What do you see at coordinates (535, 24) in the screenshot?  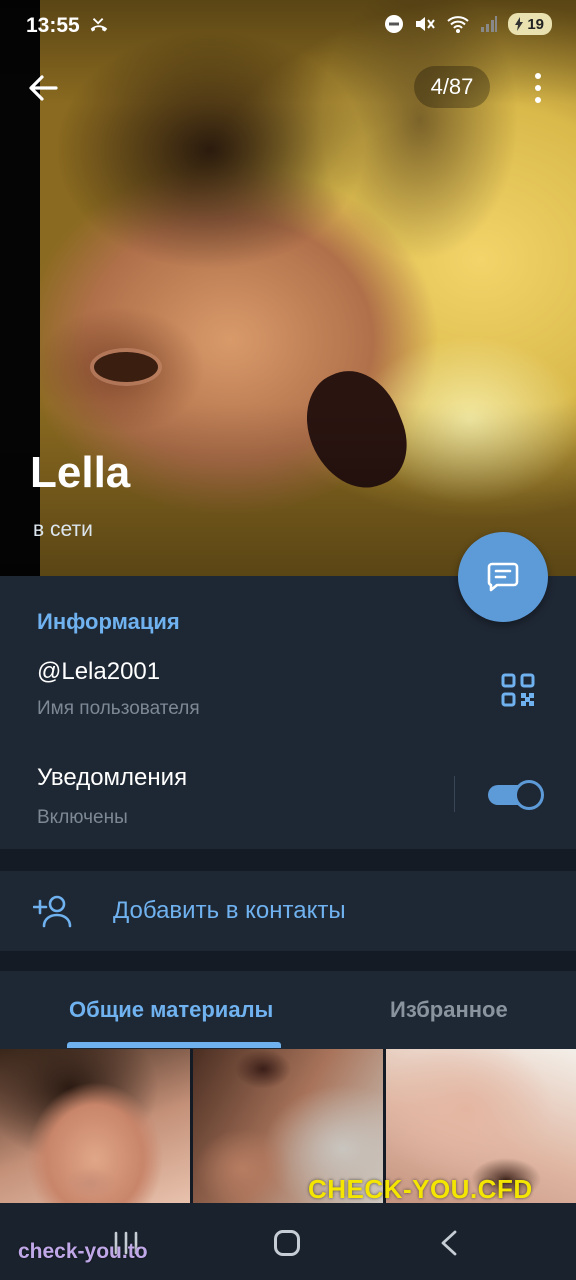 I see `battery-level: 19` at bounding box center [535, 24].